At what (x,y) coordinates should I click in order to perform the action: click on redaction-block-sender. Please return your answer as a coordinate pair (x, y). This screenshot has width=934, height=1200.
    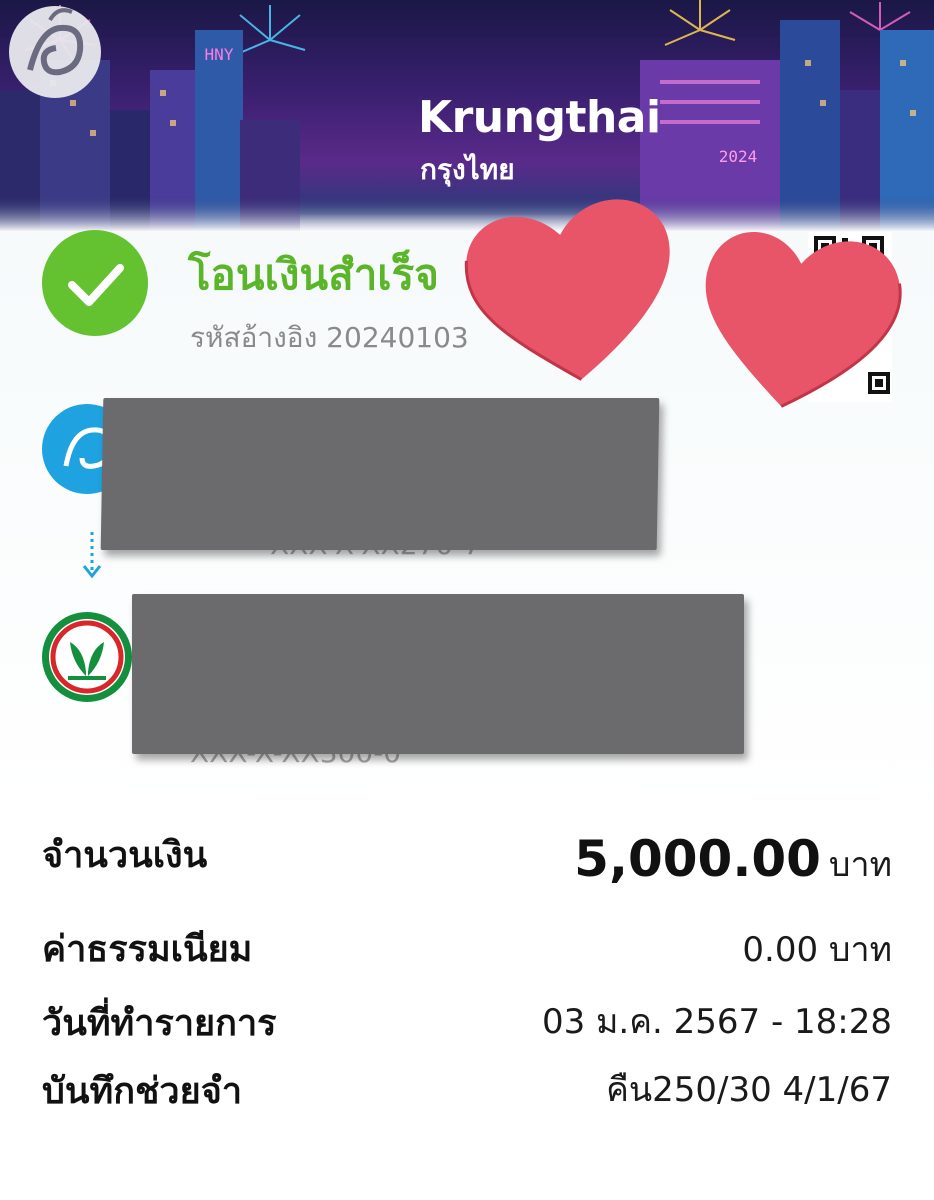
    Looking at the image, I should click on (380, 474).